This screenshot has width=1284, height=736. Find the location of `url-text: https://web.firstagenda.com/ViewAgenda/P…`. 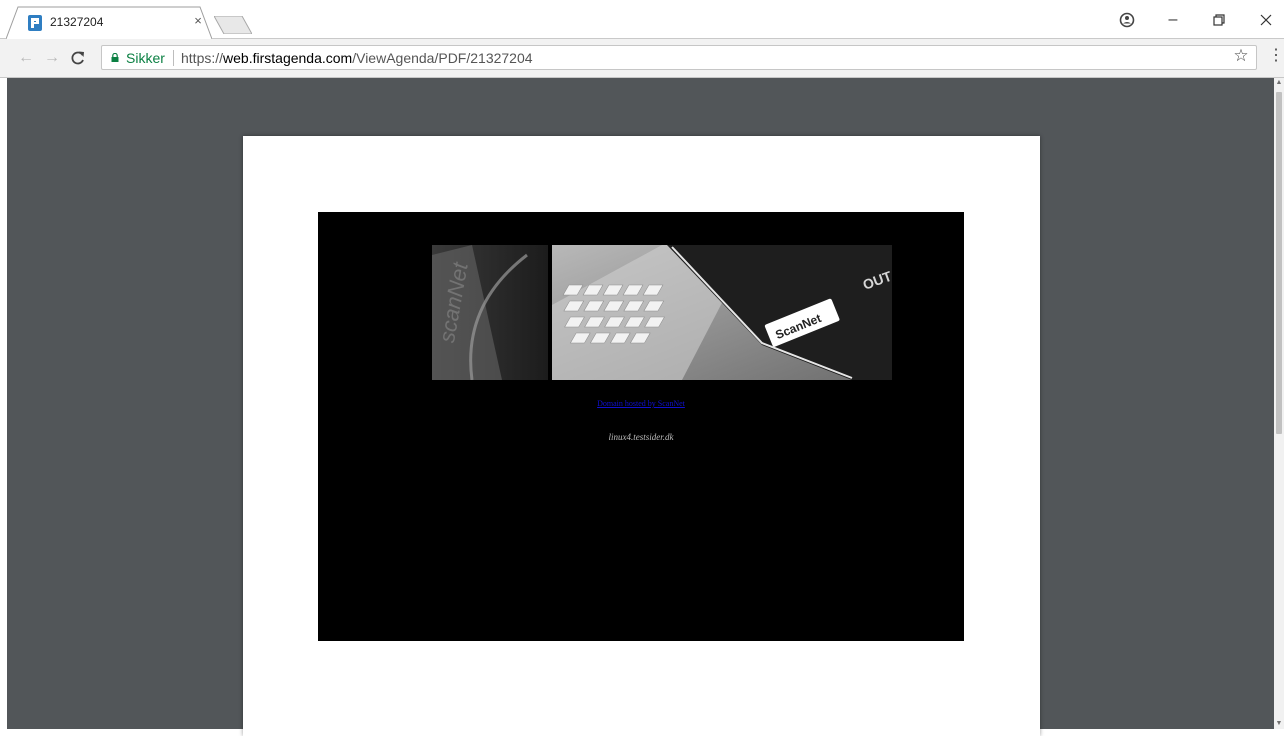

url-text: https://web.firstagenda.com/ViewAgenda/P… is located at coordinates (357, 58).